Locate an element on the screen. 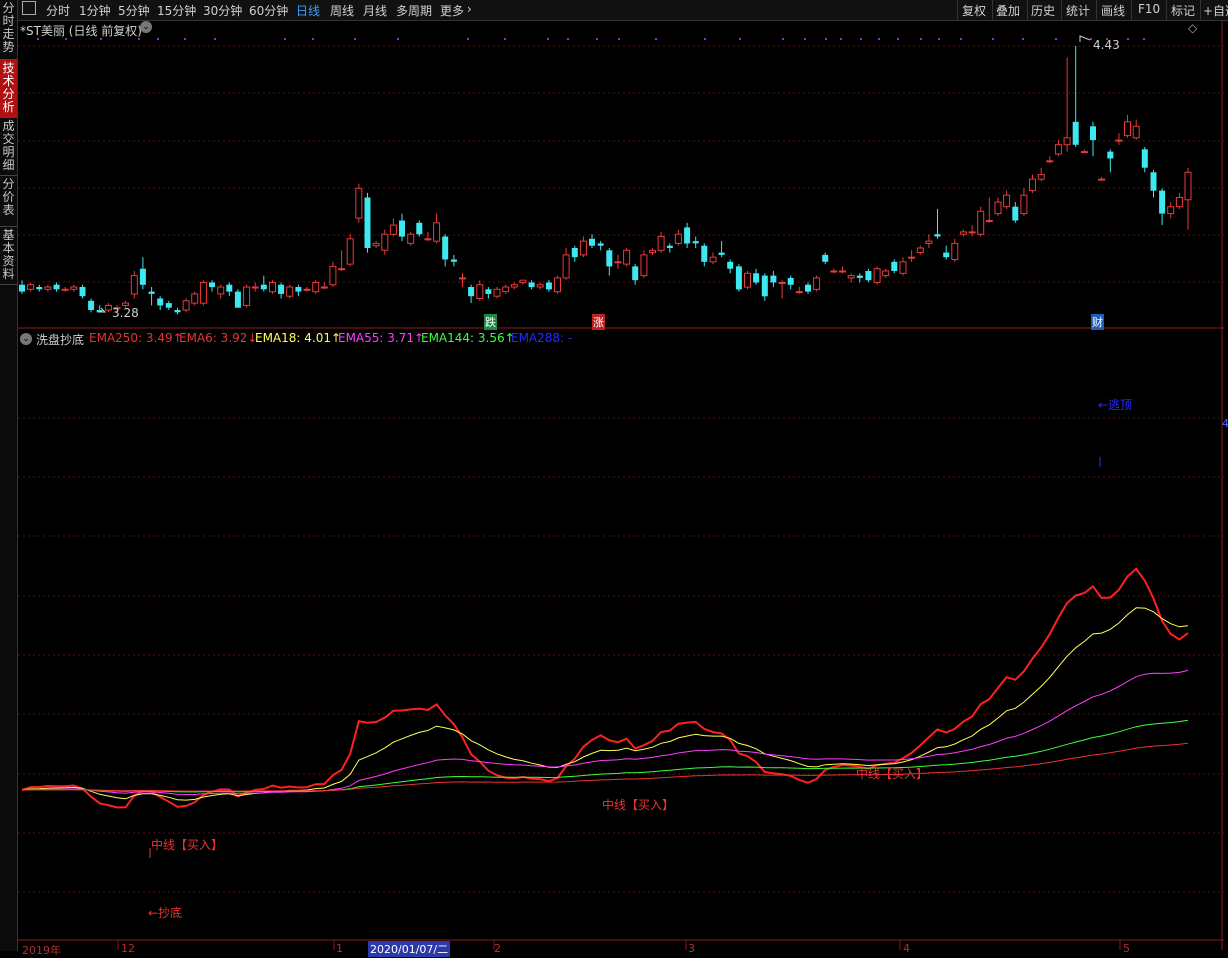 Image resolution: width=1228 pixels, height=958 pixels. xaxis-label-2: 2 is located at coordinates (497, 948).